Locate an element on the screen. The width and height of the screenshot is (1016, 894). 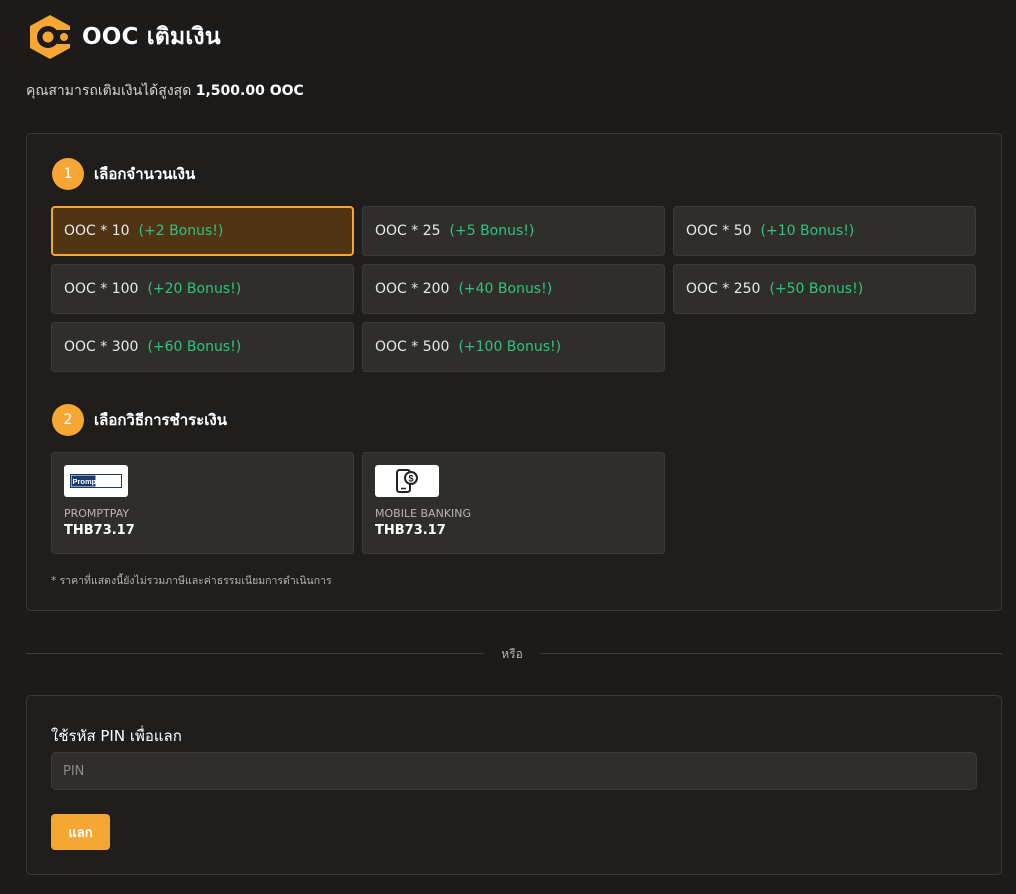
step-payment-label: เลือกวิธีการชำระเงิน is located at coordinates (160, 420).